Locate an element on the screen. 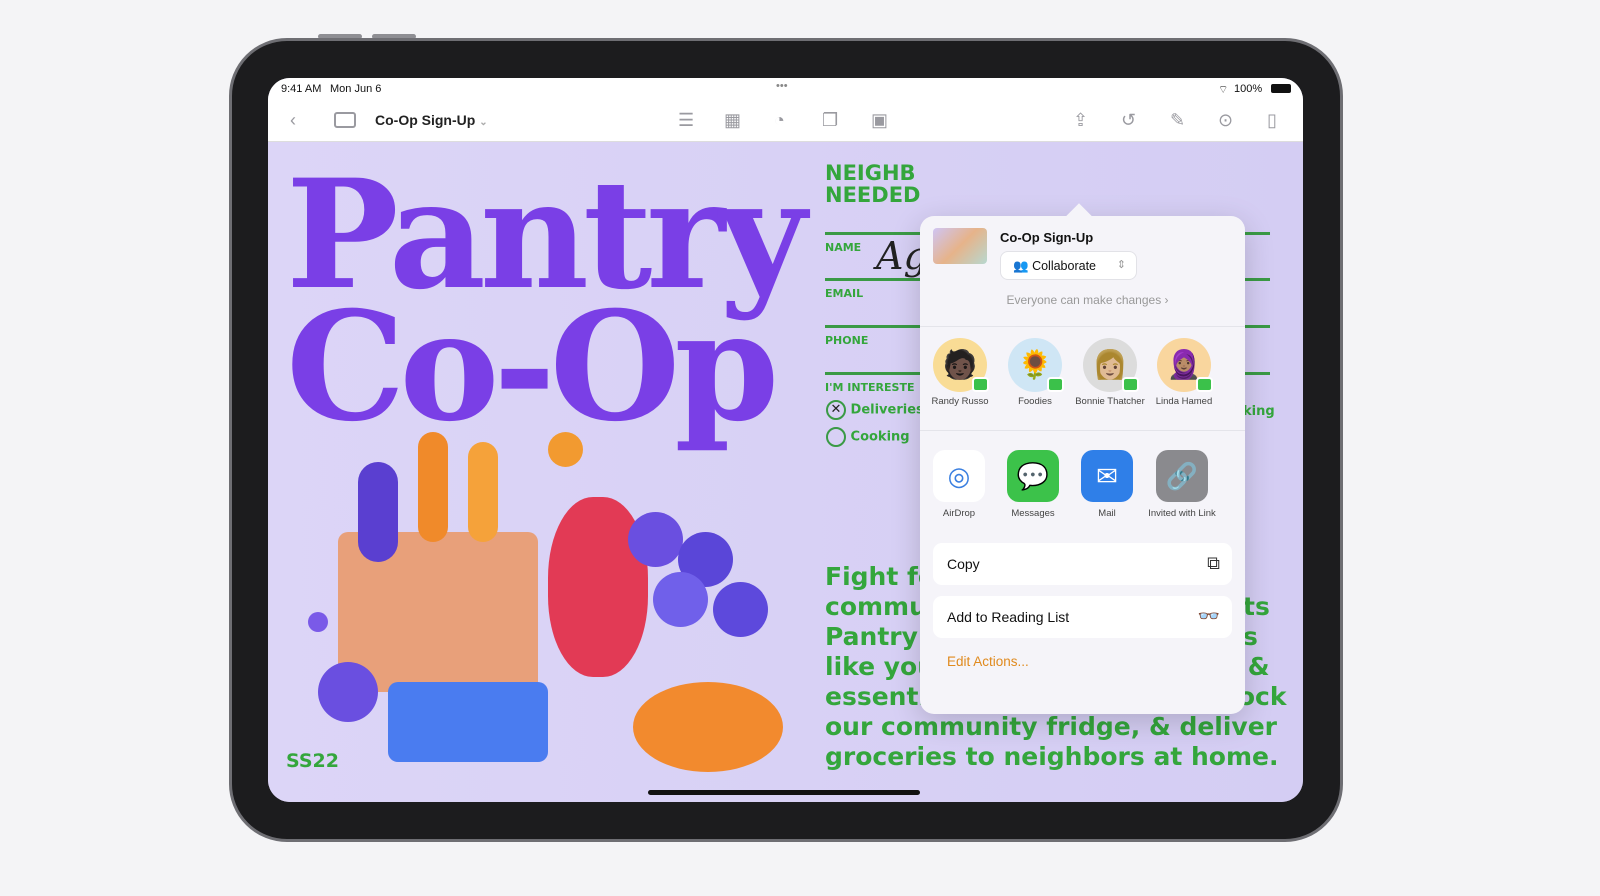 The image size is (1600, 896). toolbar: ‹ Co-Op Sign-Up ⌄ ☰ ▦ ◔ ❐ ▣ ⇪ ↺ ✎ ⊙ ▯ is located at coordinates (785, 121).